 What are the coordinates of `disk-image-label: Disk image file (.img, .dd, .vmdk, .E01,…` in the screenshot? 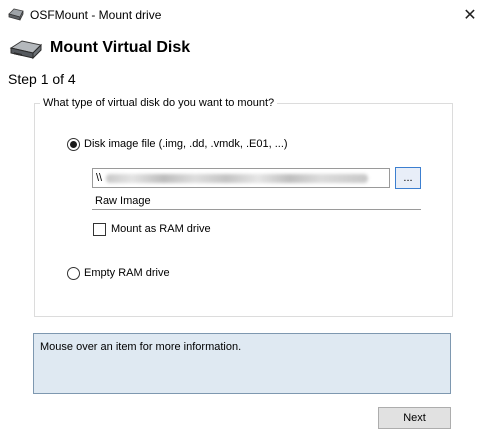 It's located at (186, 144).